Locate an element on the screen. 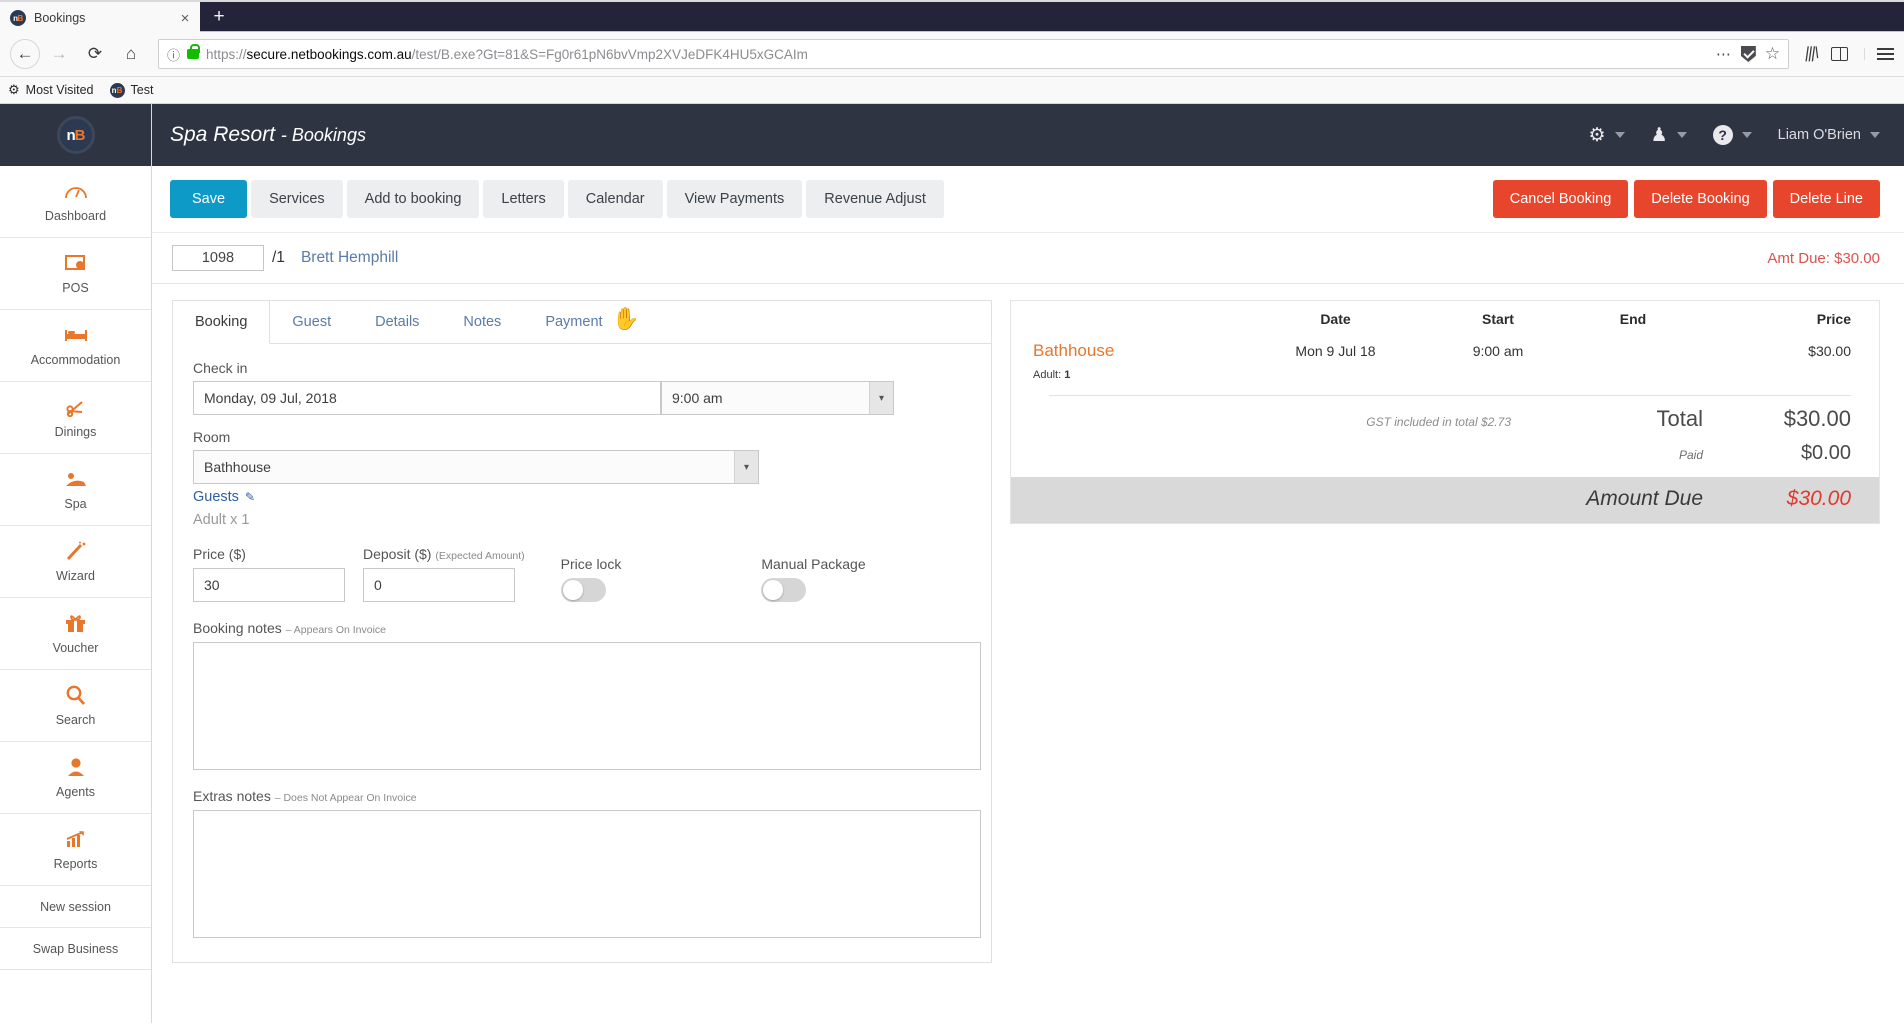 This screenshot has width=1904, height=1024. gst-note: GST included in total $2.73 is located at coordinates (1438, 422).